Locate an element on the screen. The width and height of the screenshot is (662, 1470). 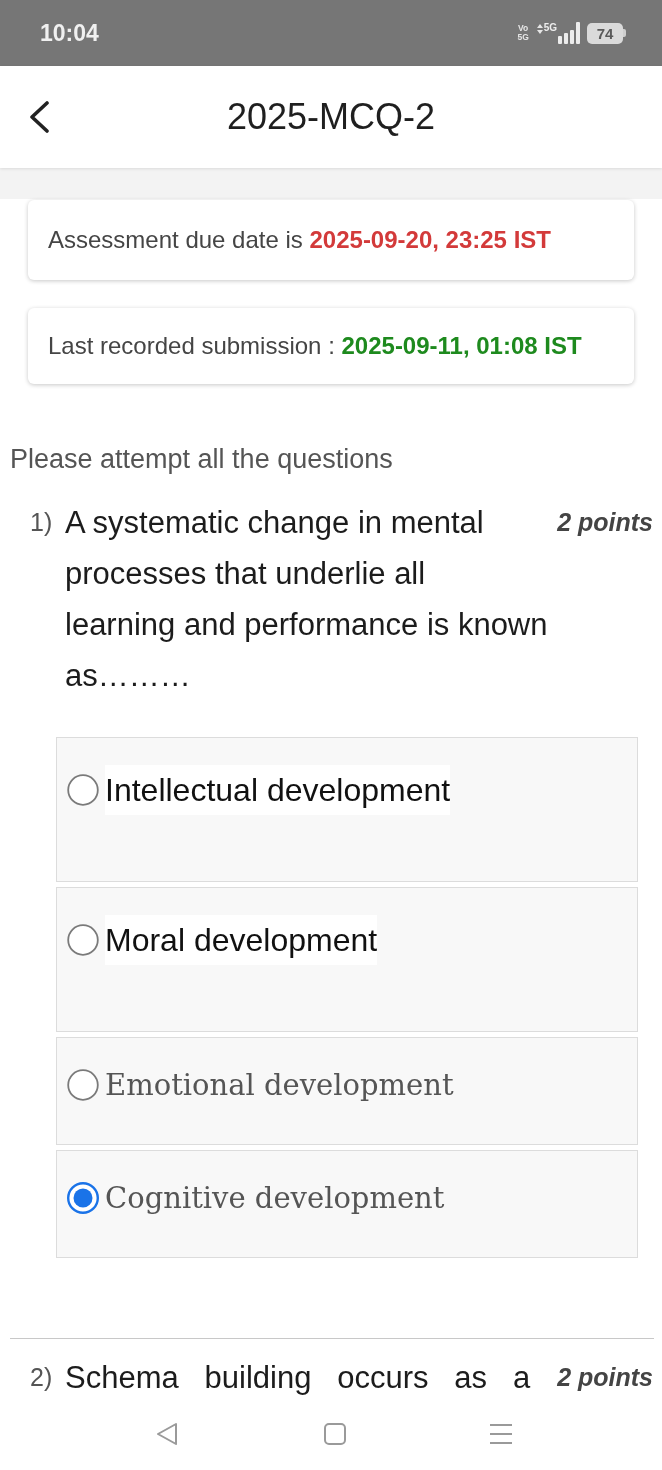
triangle-back-icon is located at coordinates (167, 1434).